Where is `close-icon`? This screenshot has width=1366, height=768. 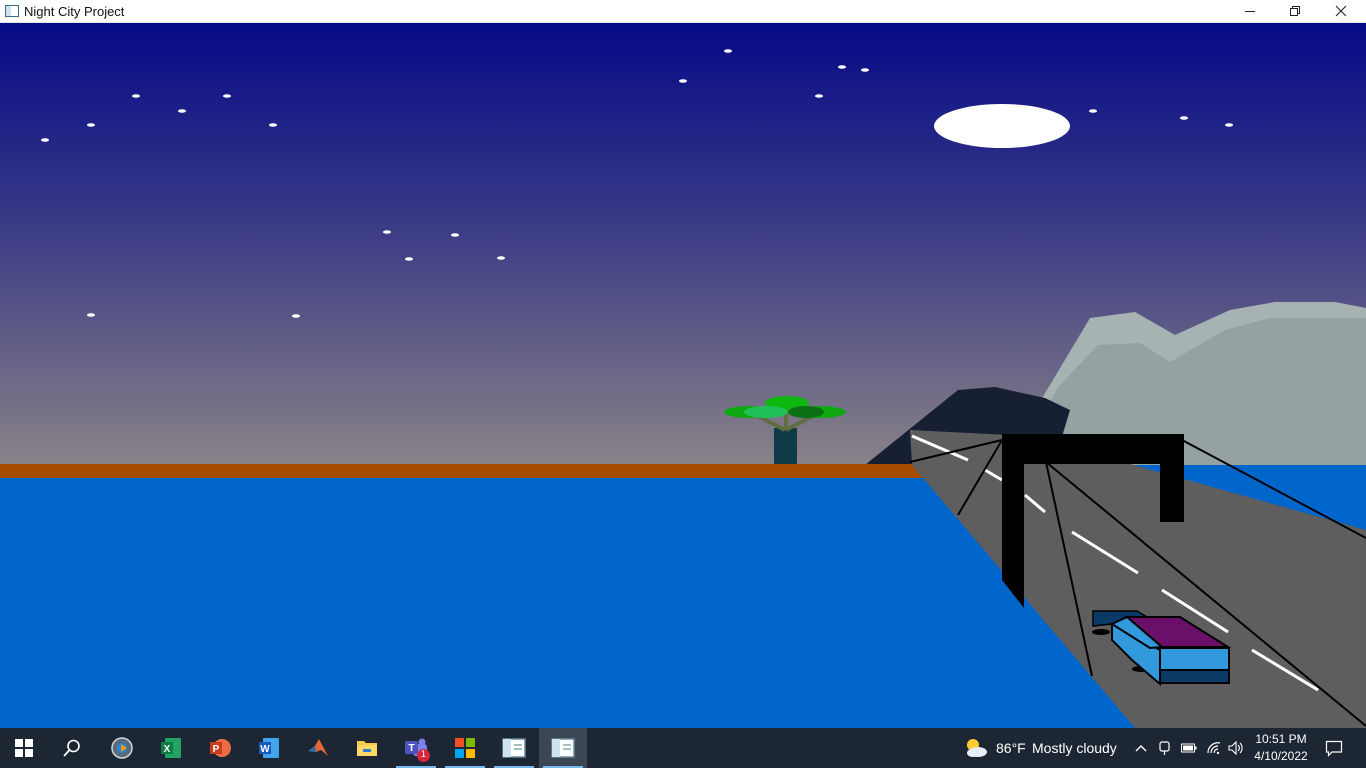 close-icon is located at coordinates (1341, 11).